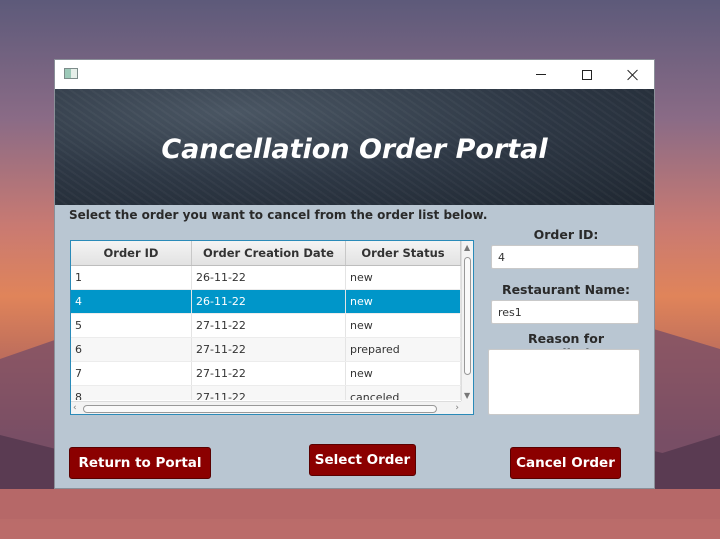  I want to click on table-row-selected: 4 26-11-22 new, so click(266, 302).